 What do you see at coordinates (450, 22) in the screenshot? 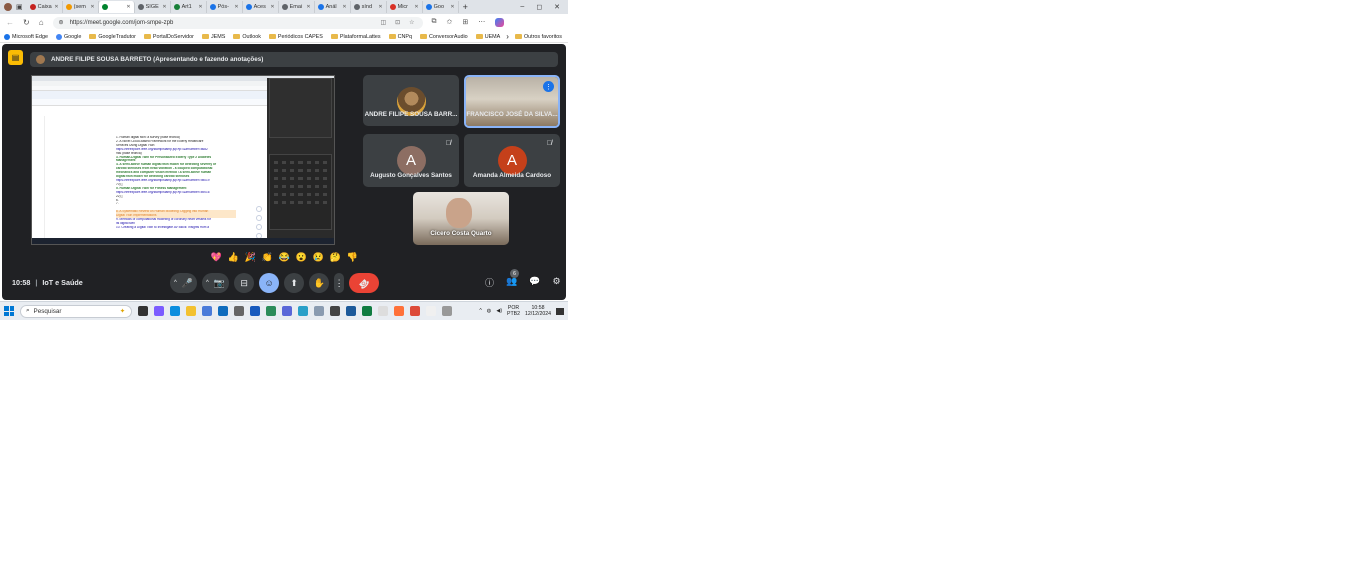
I see `favorites-icon: ✩` at bounding box center [450, 22].